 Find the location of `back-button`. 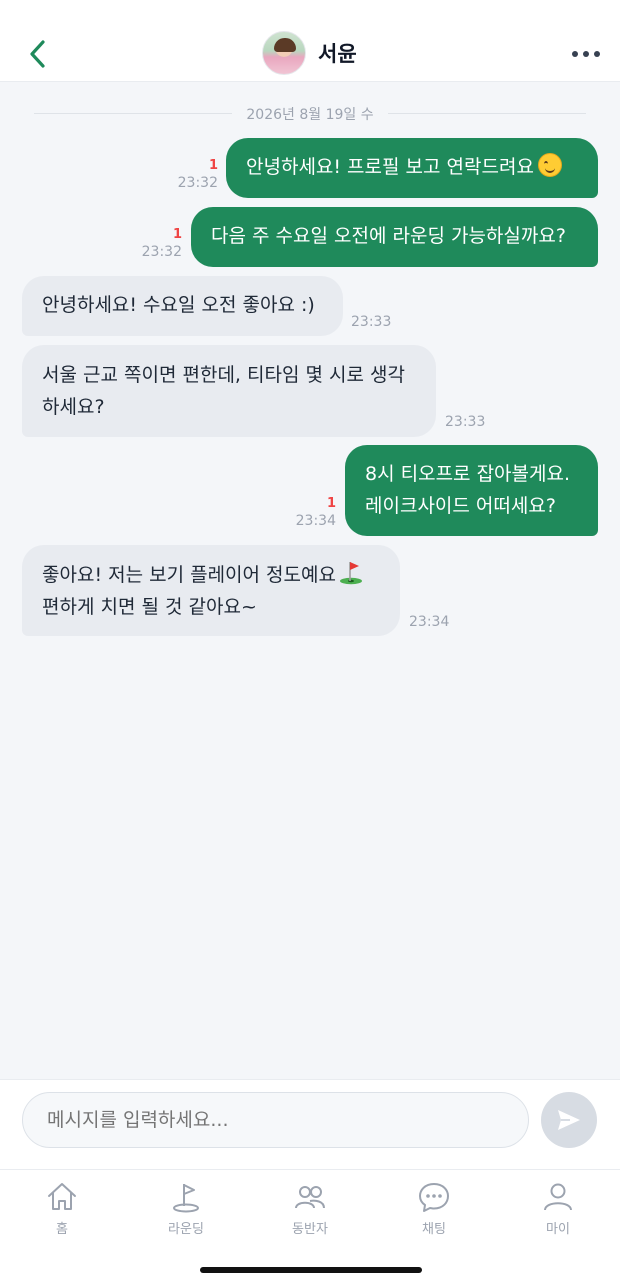

back-button is located at coordinates (38, 54).